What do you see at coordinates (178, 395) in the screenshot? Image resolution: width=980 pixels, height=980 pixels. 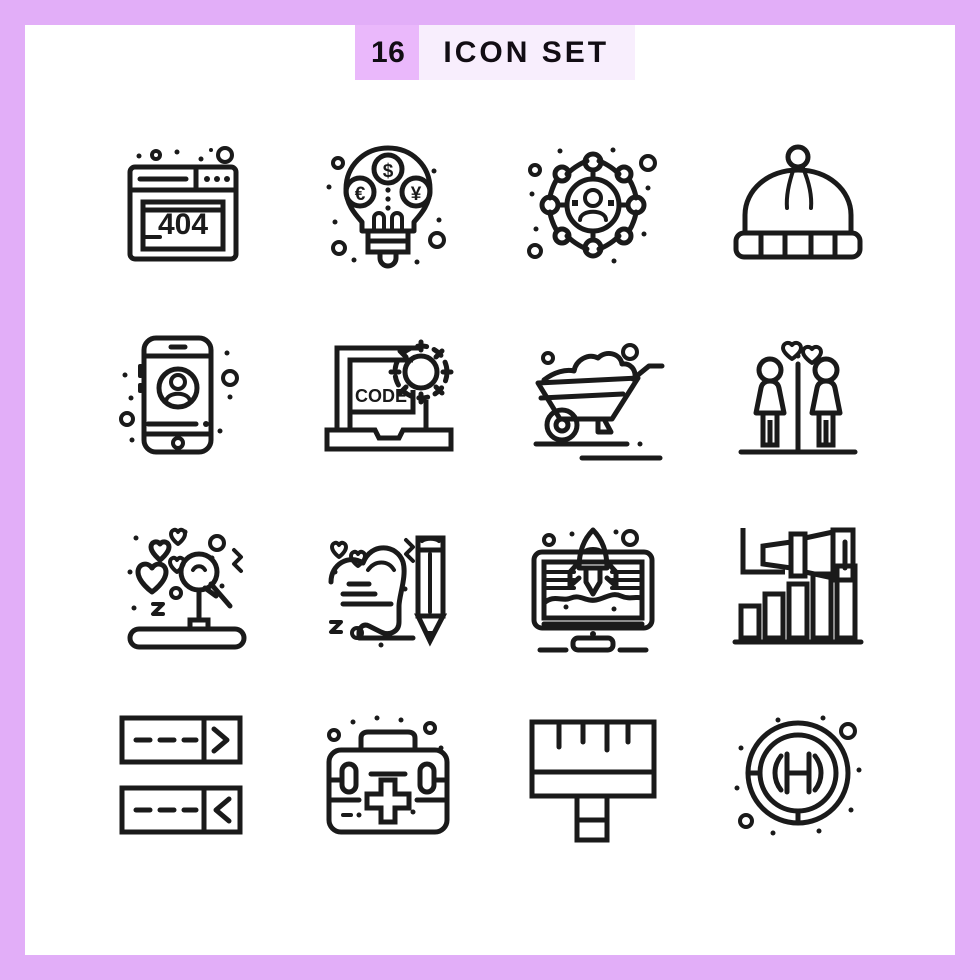 I see `mobile-user-profile-icon` at bounding box center [178, 395].